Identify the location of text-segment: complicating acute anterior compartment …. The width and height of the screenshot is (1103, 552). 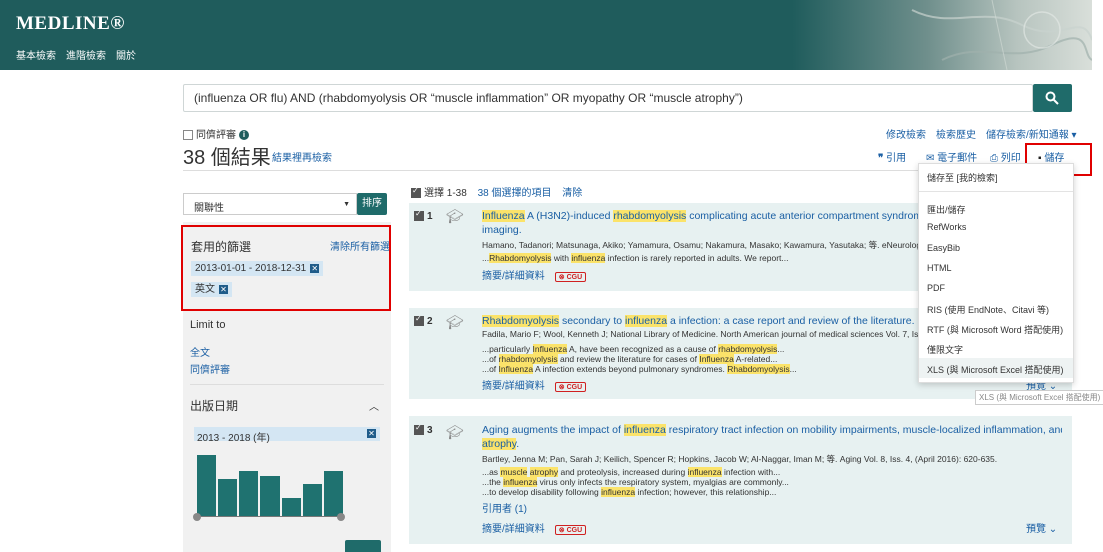
(805, 216).